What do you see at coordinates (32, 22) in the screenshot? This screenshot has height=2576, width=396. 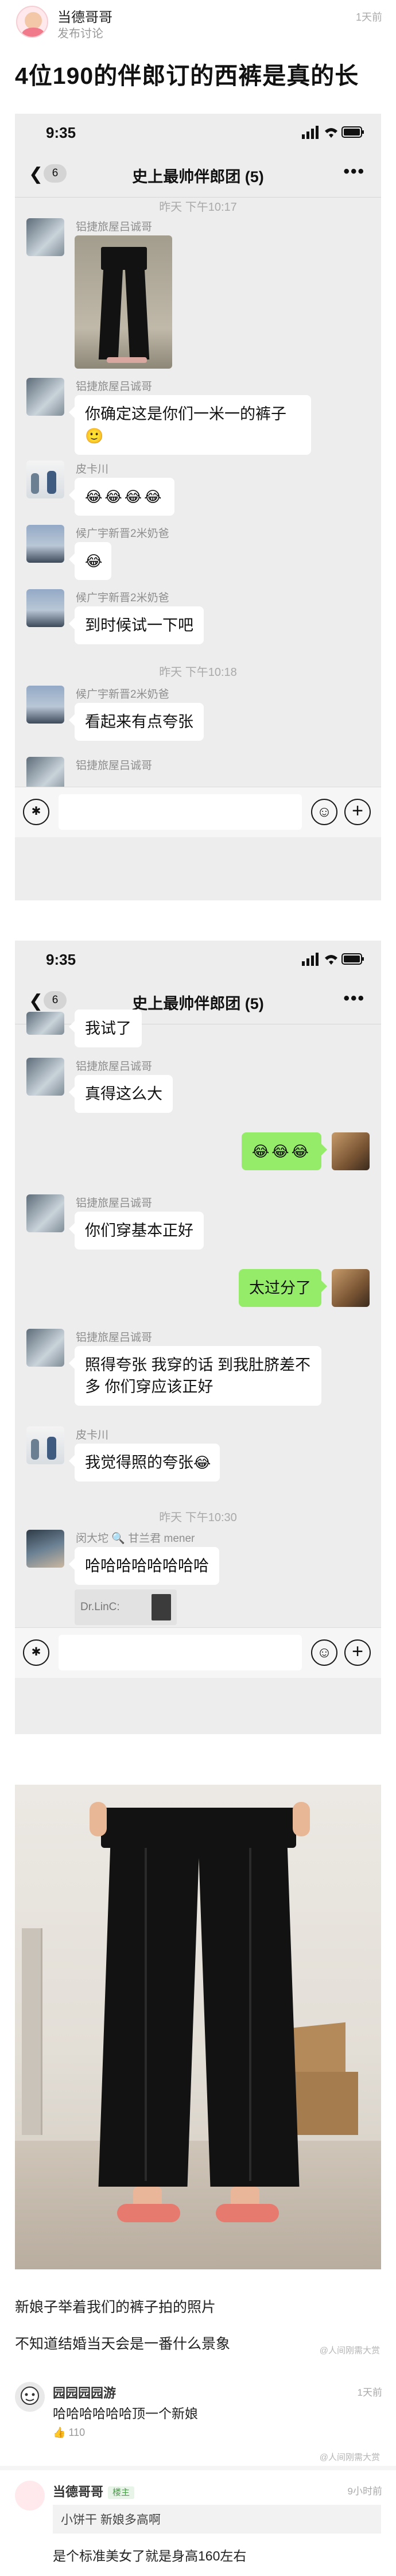 I see `author-avatar` at bounding box center [32, 22].